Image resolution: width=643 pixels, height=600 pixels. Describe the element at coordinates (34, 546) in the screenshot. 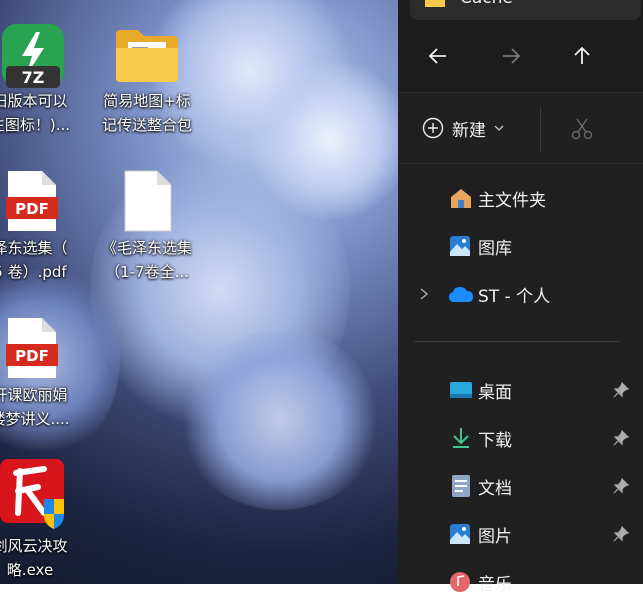

I see `icon-label: 剑风云决攻` at that location.